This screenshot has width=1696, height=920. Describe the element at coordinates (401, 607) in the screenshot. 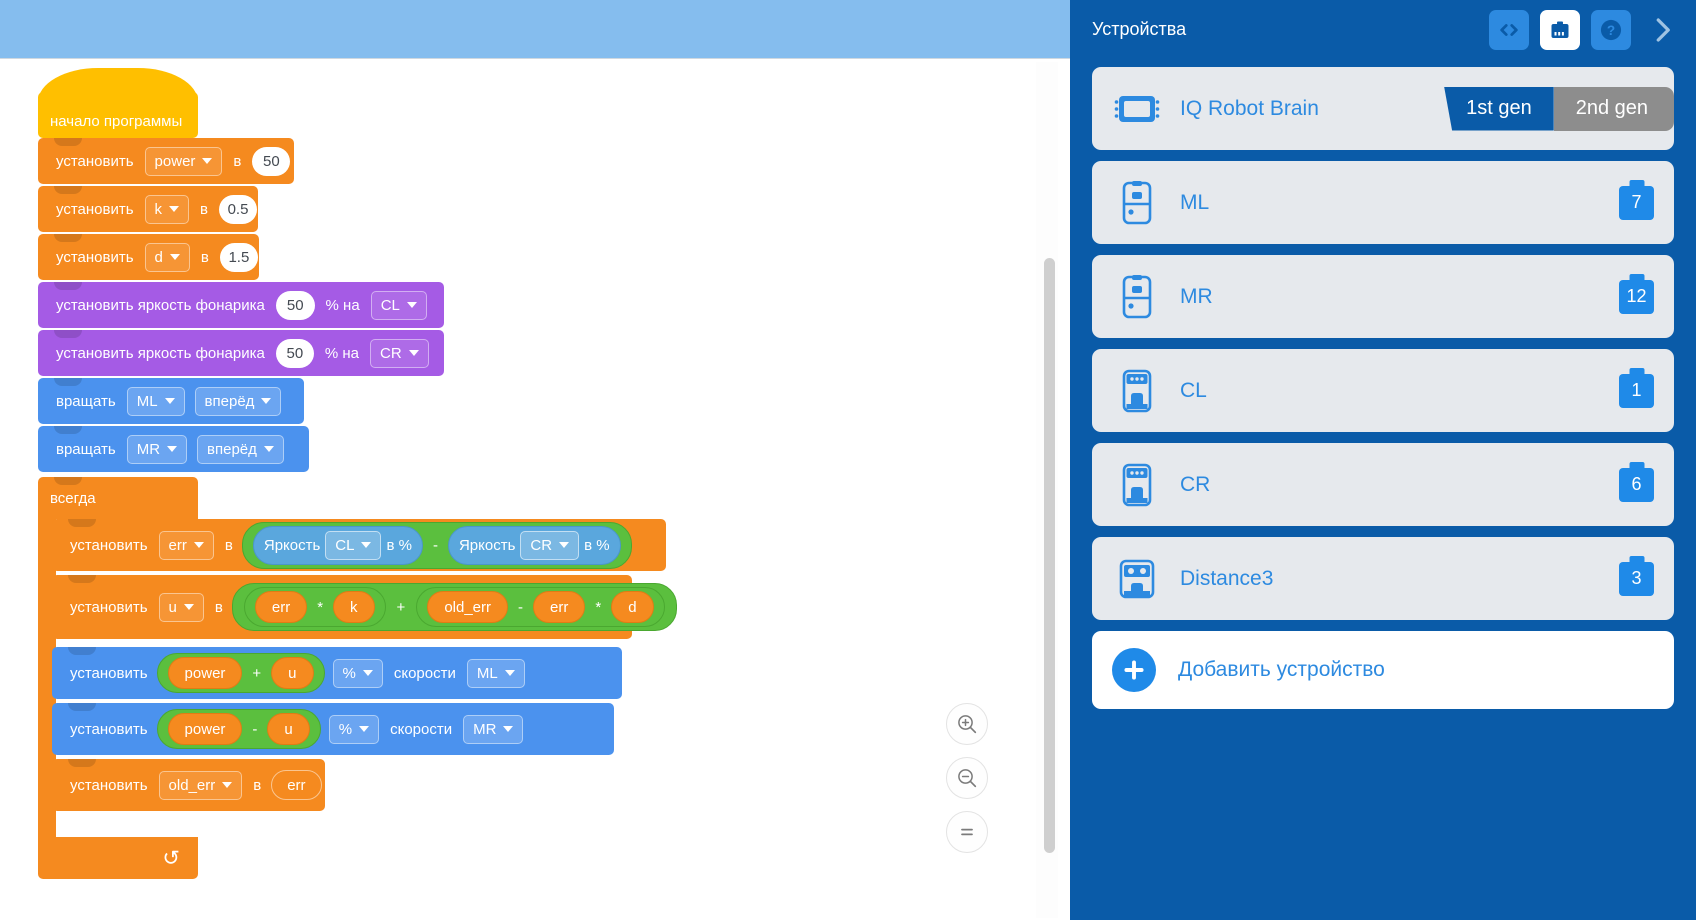

I see `math-operator-plus: +` at that location.